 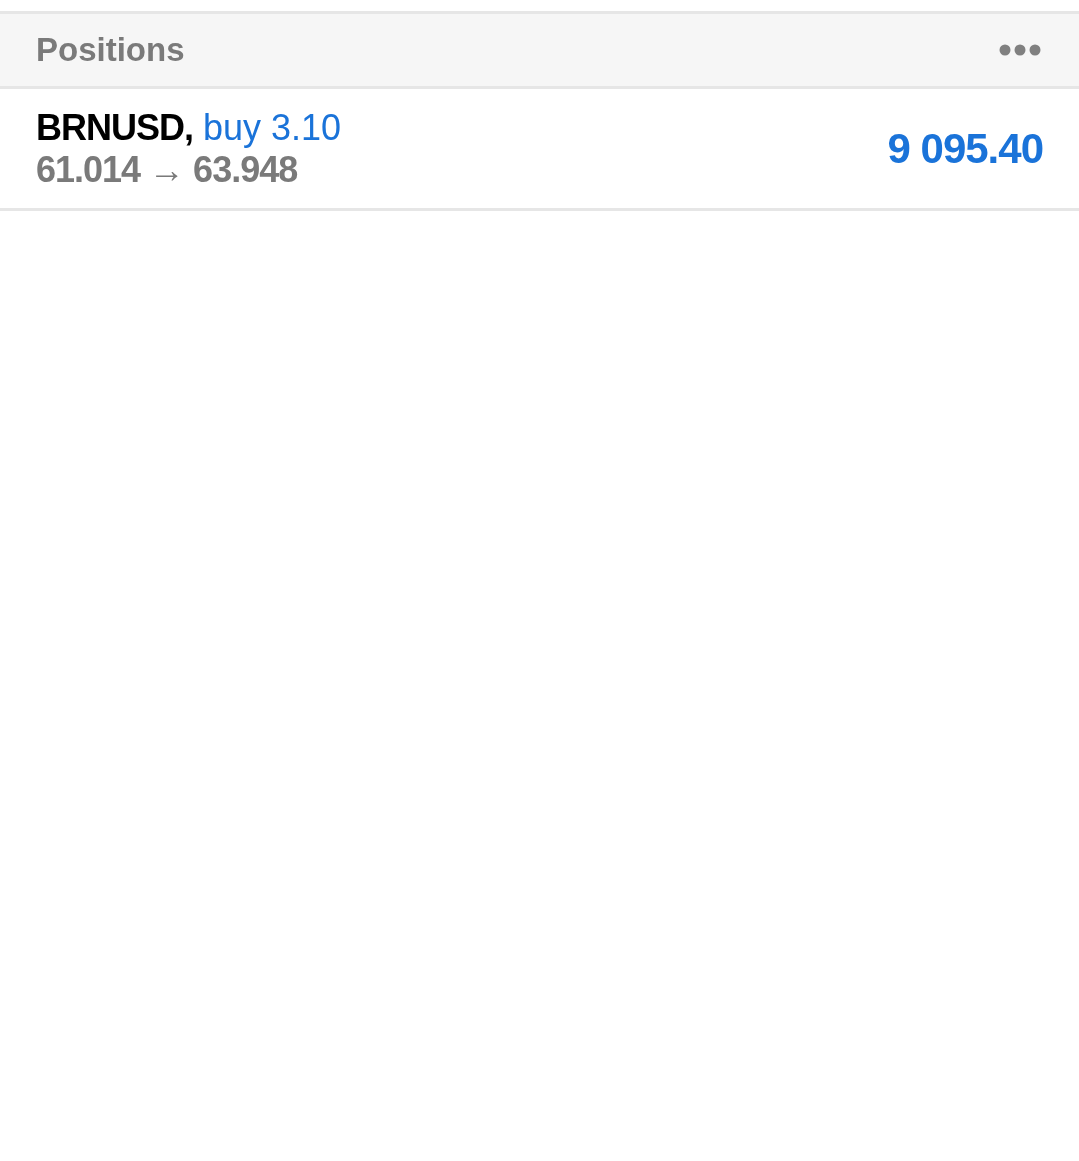 I want to click on profit-value: 9 095.40, so click(x=965, y=148).